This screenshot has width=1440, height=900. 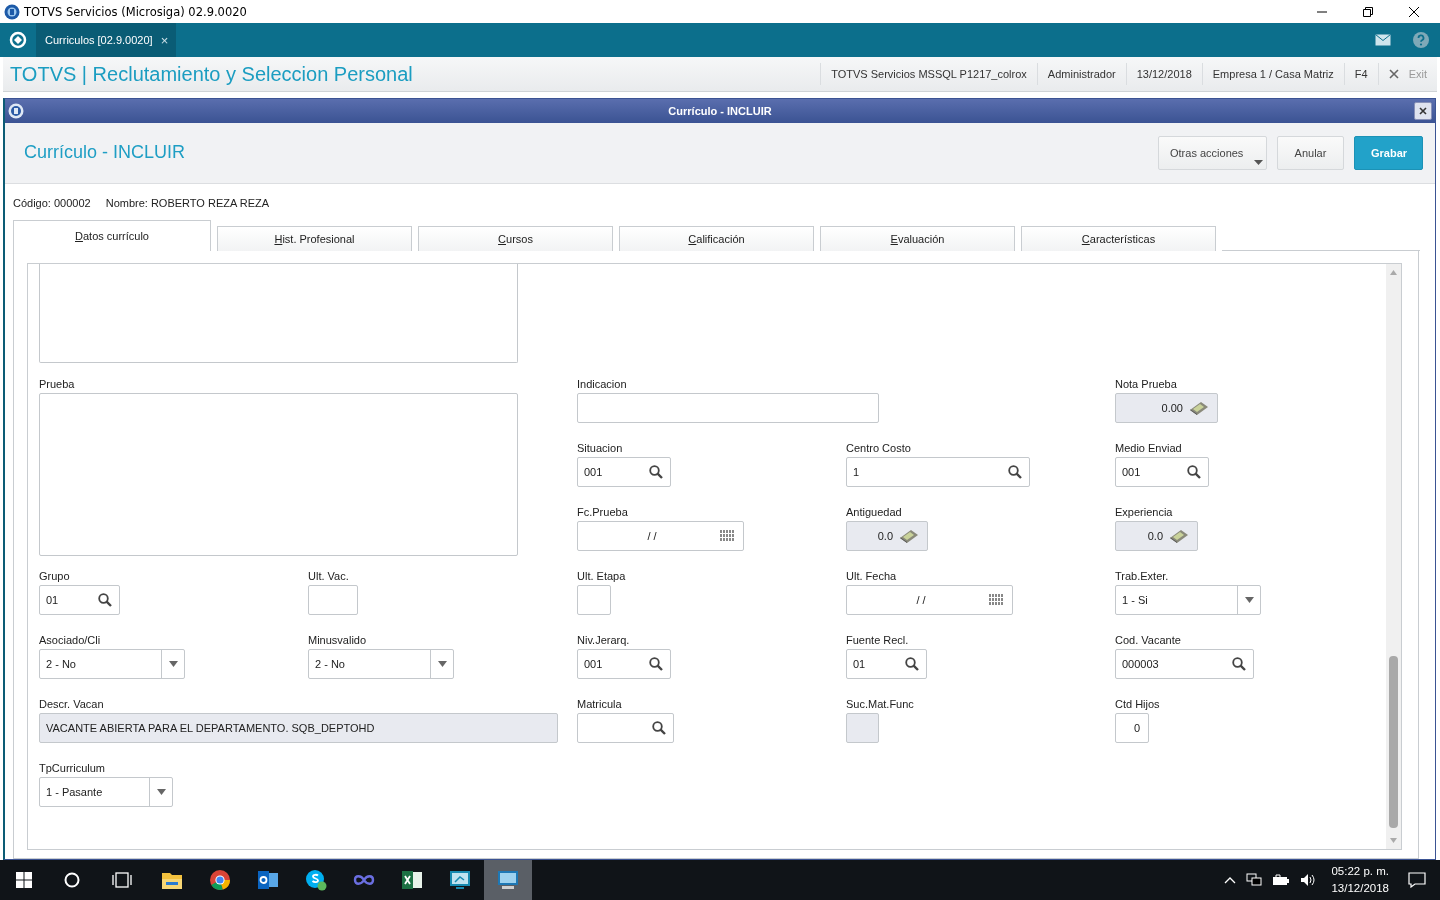 What do you see at coordinates (878, 447) in the screenshot?
I see `field-label: Centro Costo` at bounding box center [878, 447].